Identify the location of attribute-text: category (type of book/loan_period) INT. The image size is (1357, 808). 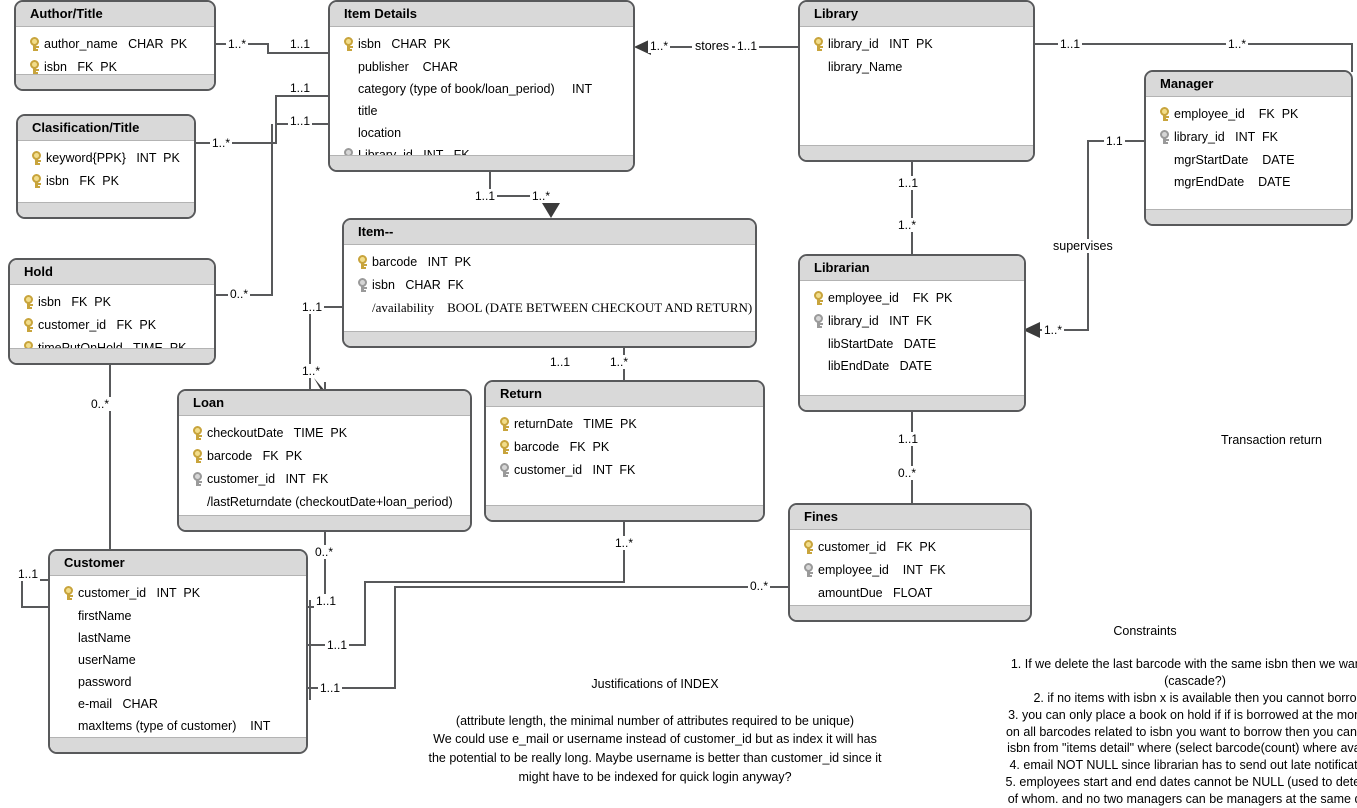
(475, 89).